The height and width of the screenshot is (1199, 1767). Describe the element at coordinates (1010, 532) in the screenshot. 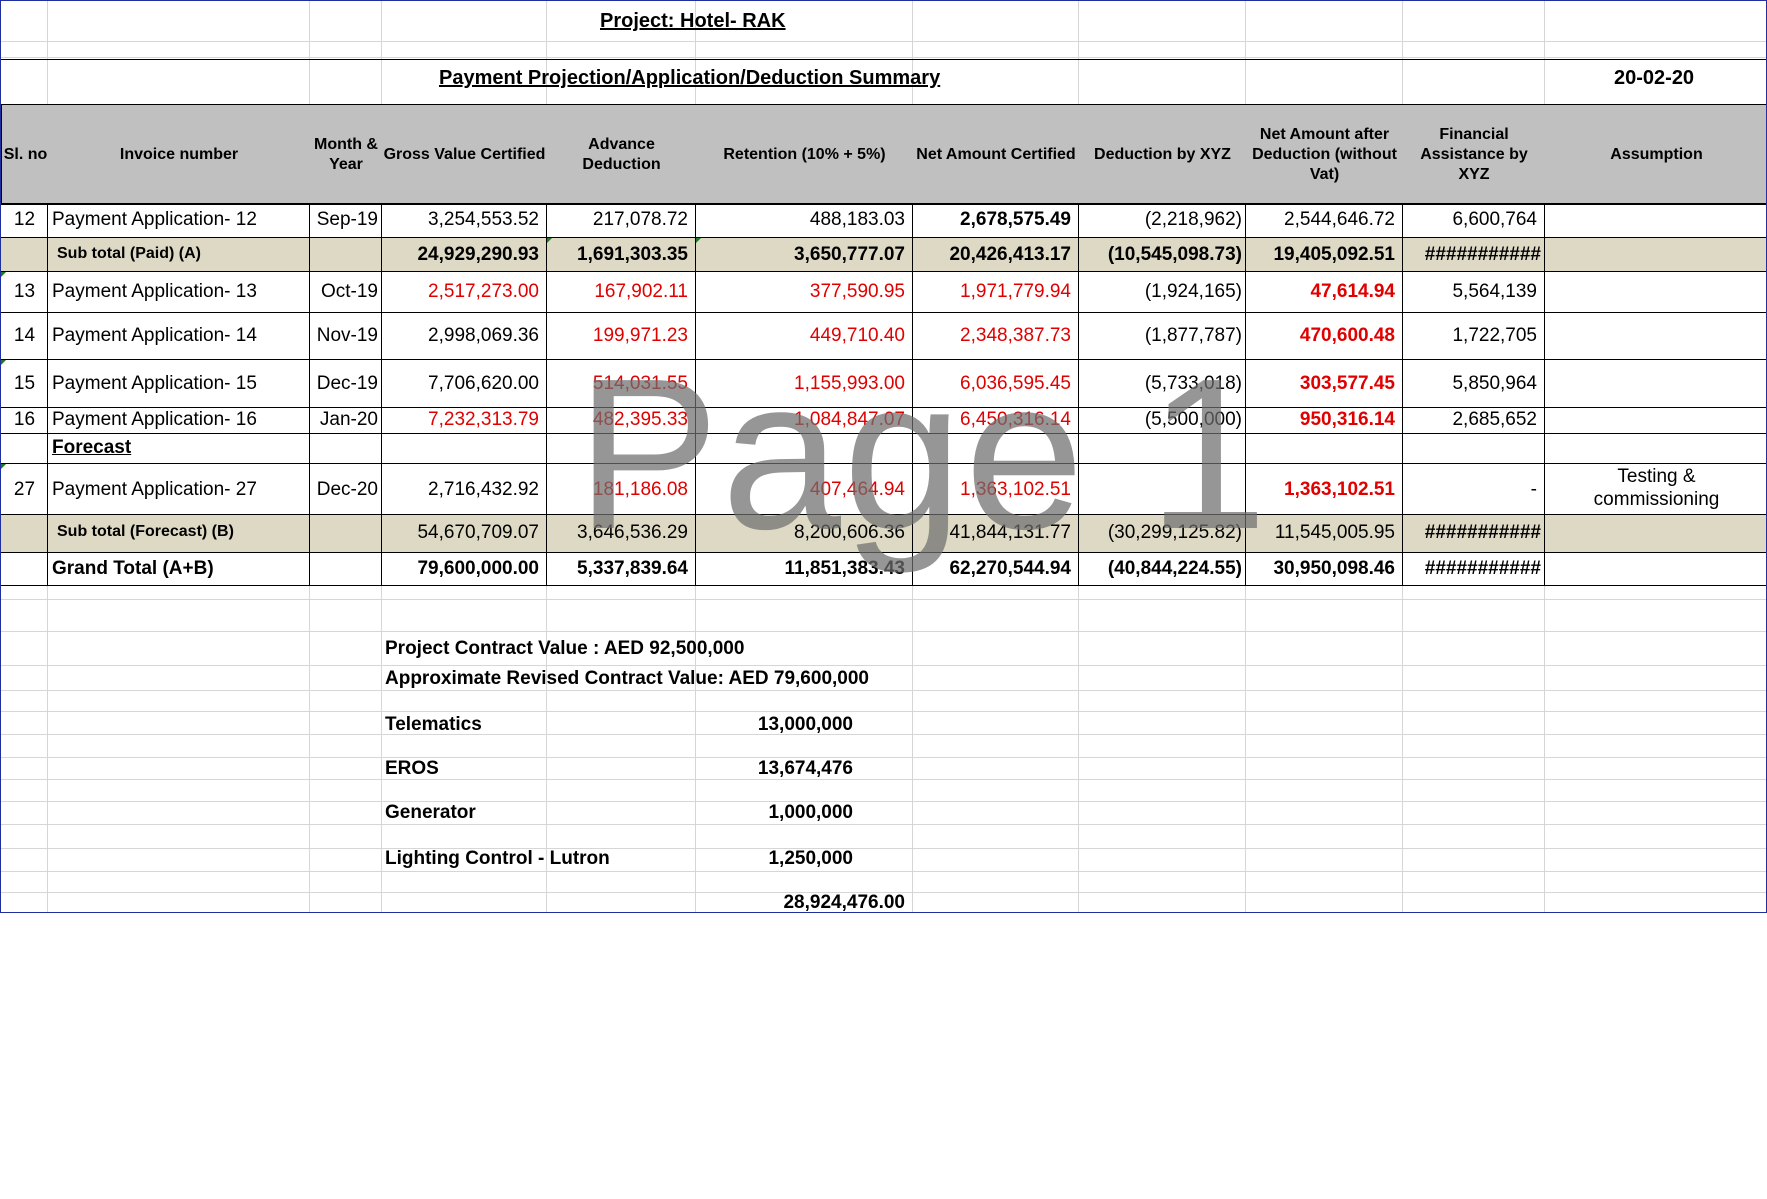

I see `subtotal-forecast-net: 41,844,131.77` at that location.